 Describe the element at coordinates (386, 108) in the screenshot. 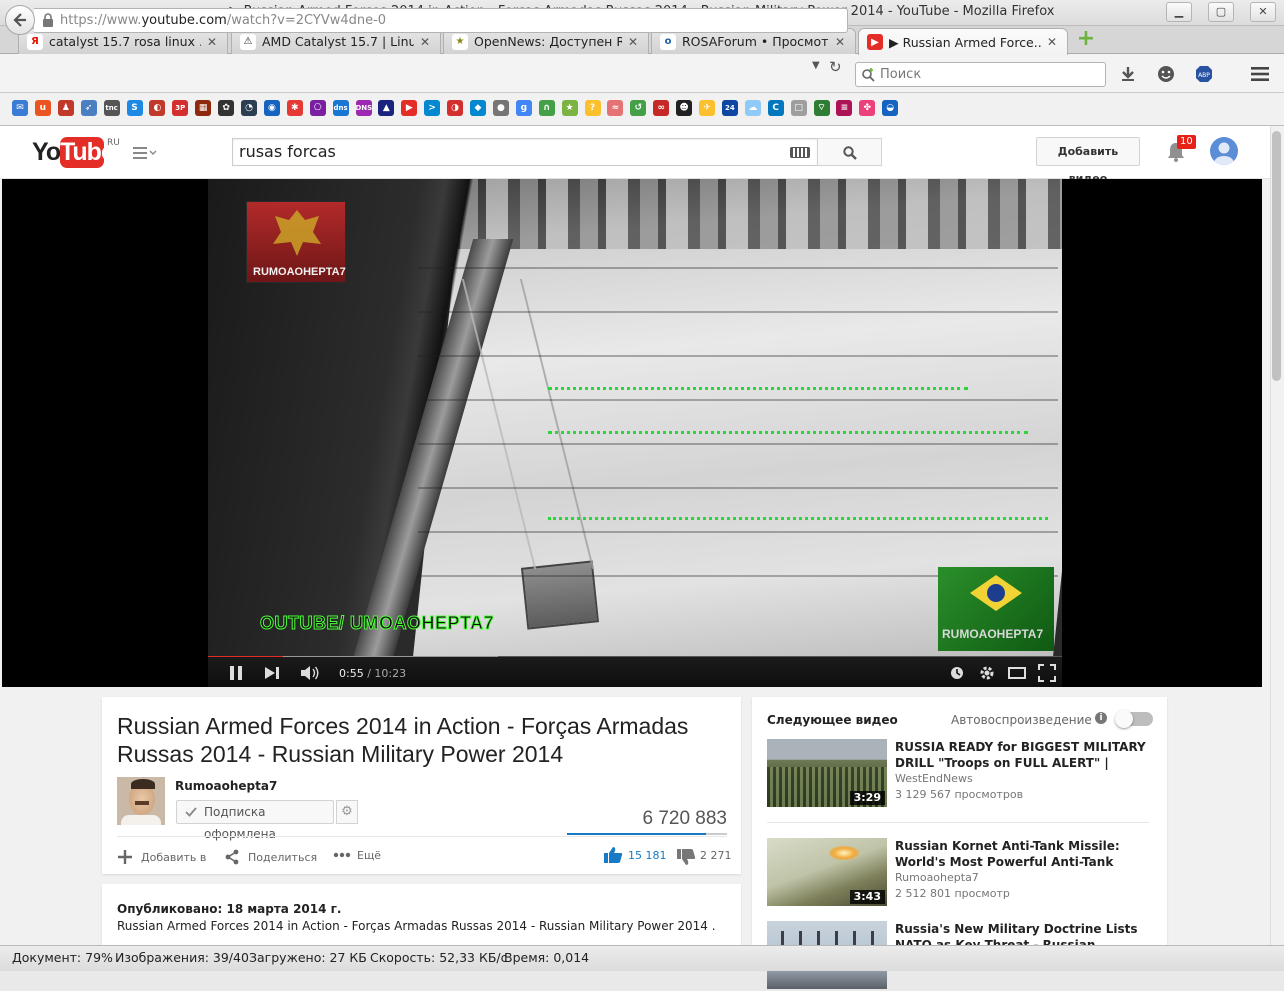

I see `bookmark-icon: ▲` at that location.